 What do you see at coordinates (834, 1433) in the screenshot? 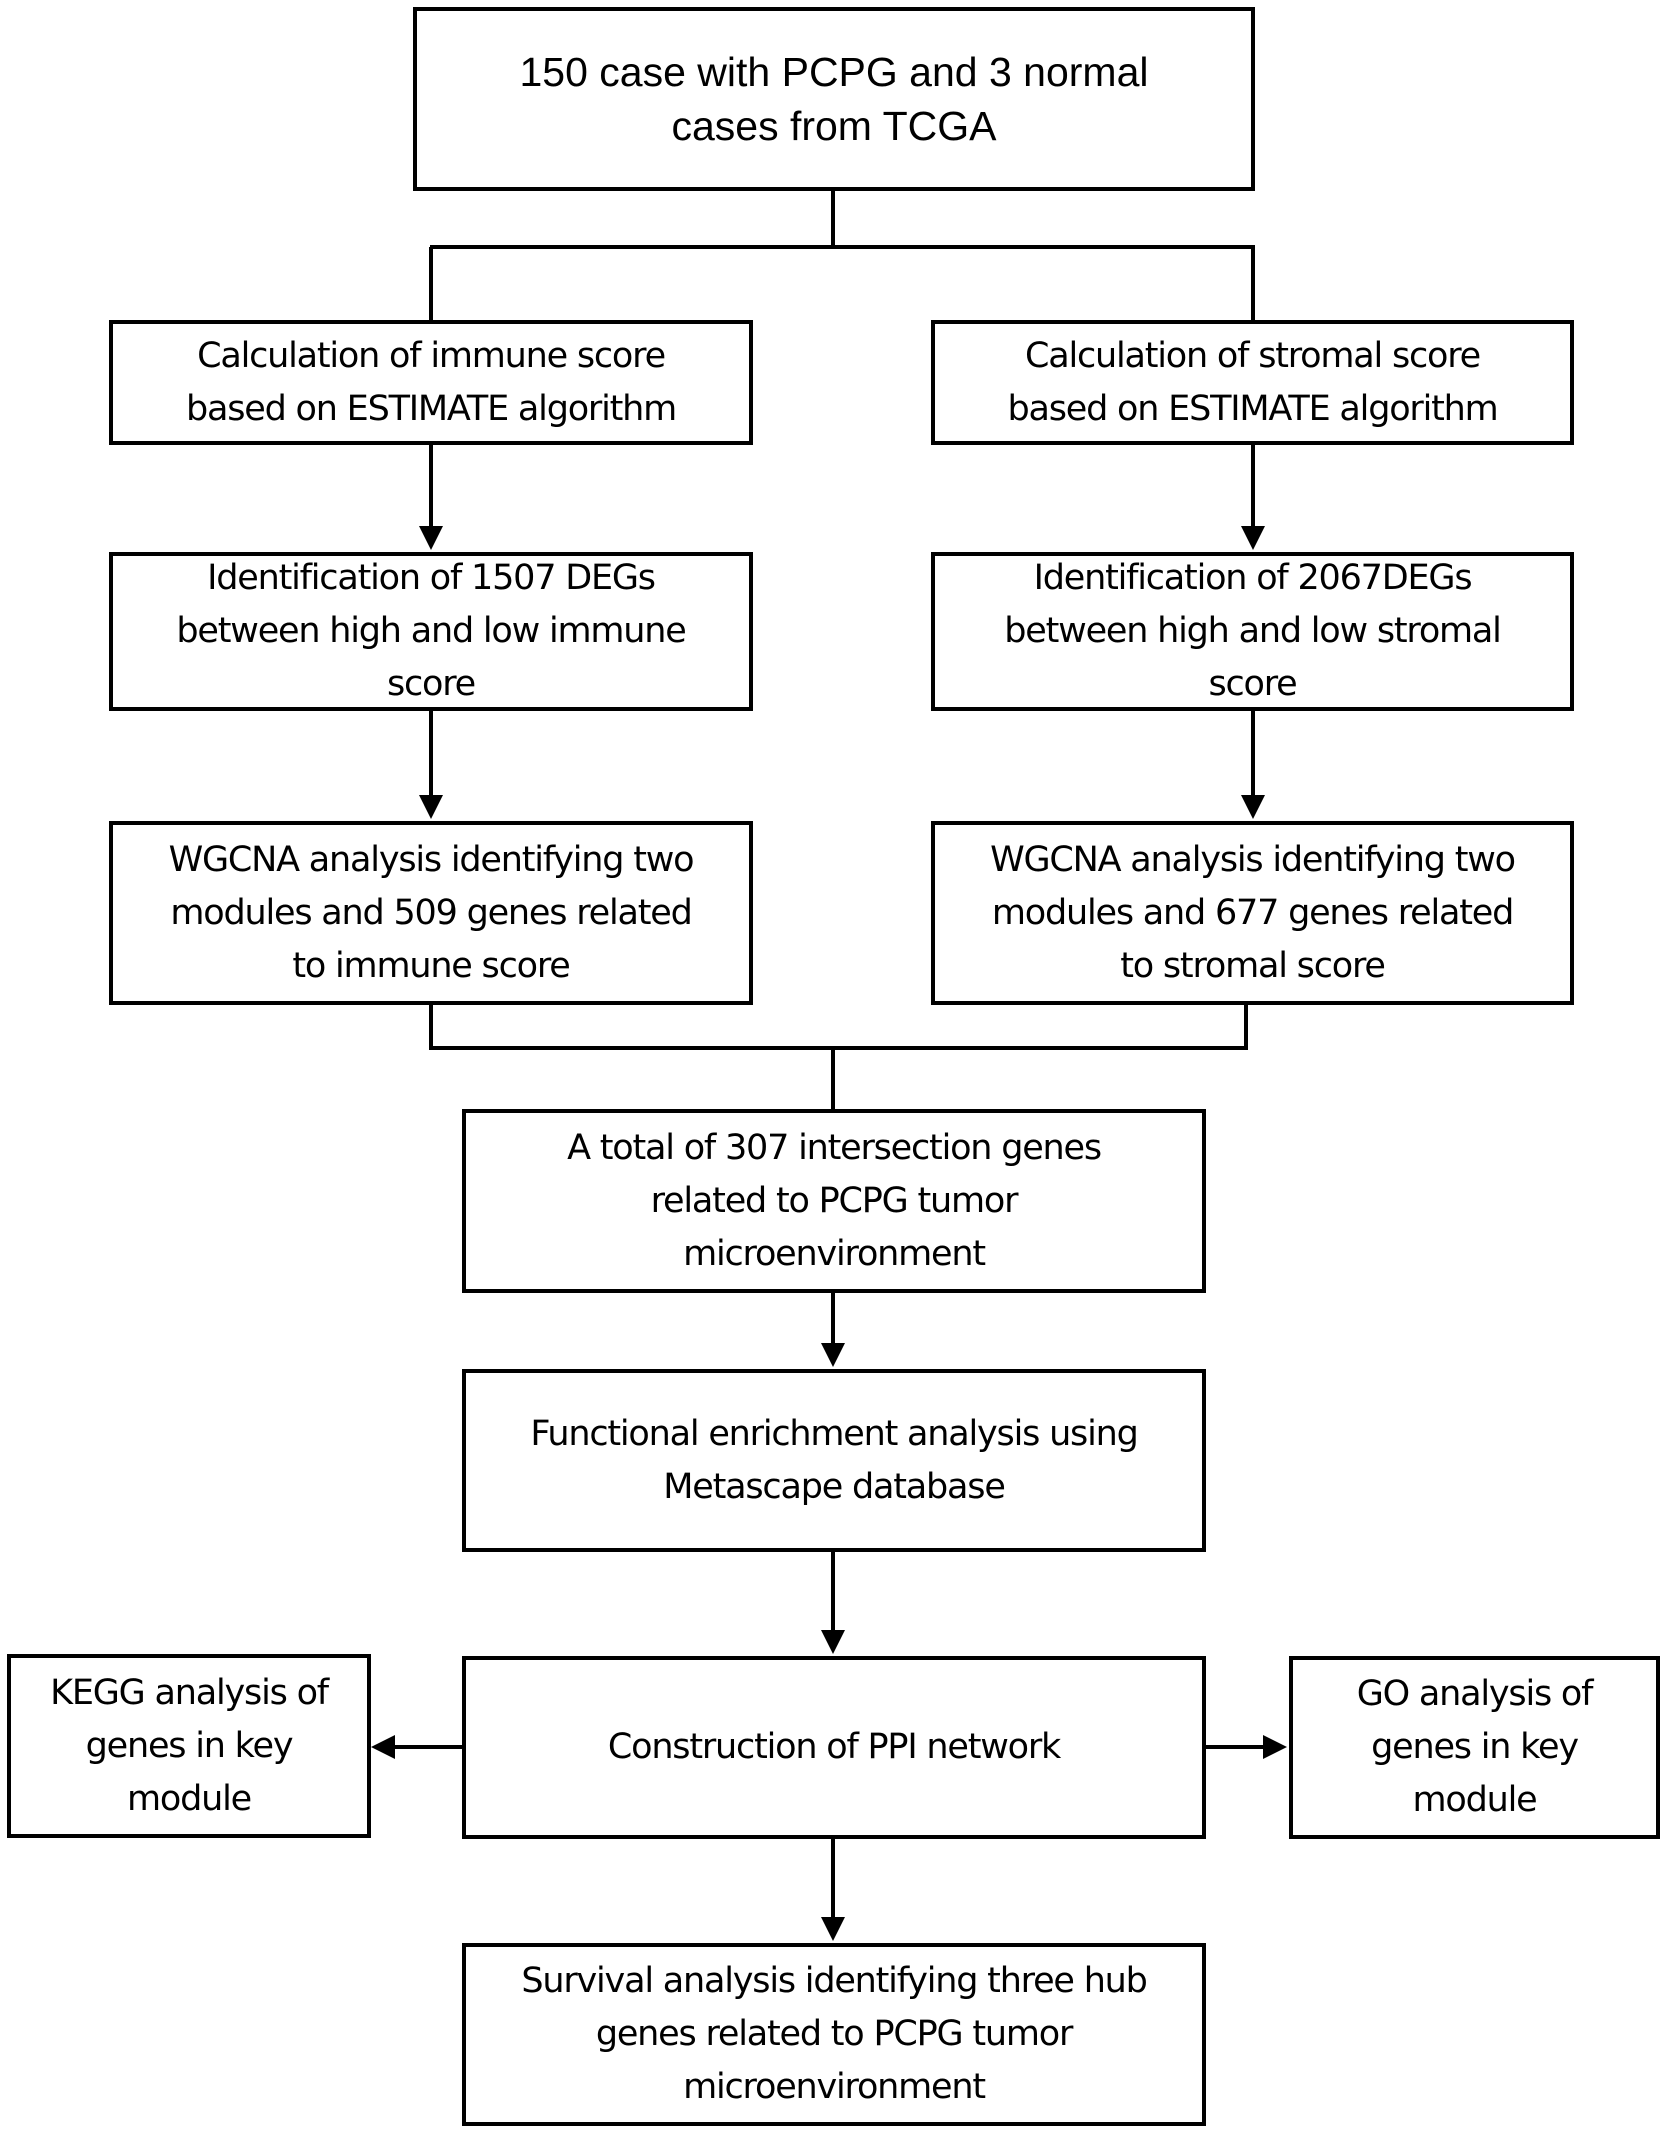
I see `node-enrichment-line: Functional enrichment analysis using` at bounding box center [834, 1433].